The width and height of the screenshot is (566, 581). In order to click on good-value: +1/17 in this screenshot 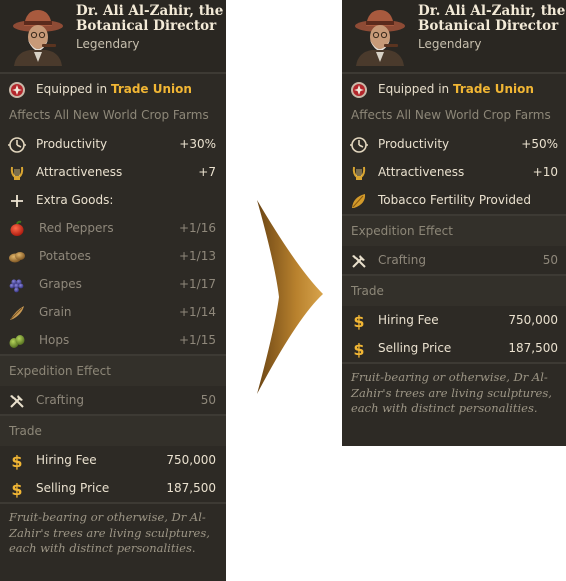, I will do `click(197, 284)`.